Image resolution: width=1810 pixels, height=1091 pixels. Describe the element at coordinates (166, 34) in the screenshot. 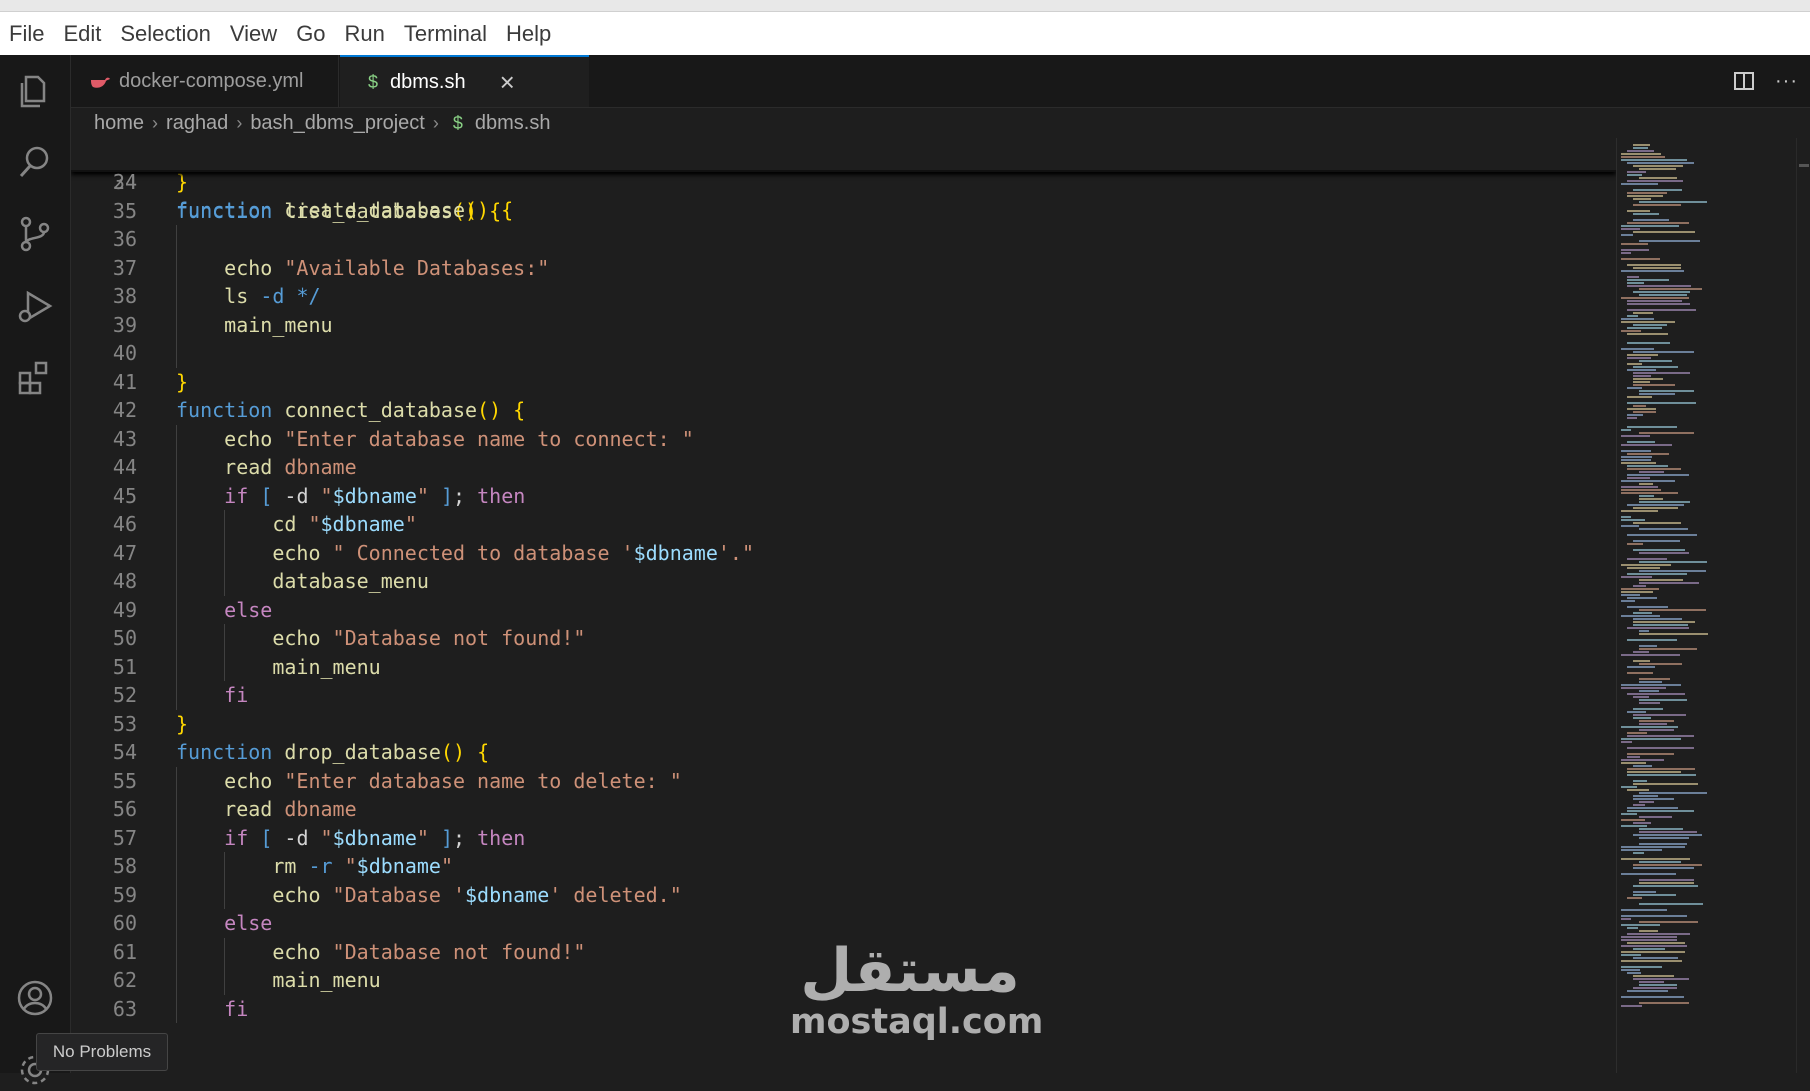

I see `menu-selection: Selection` at that location.